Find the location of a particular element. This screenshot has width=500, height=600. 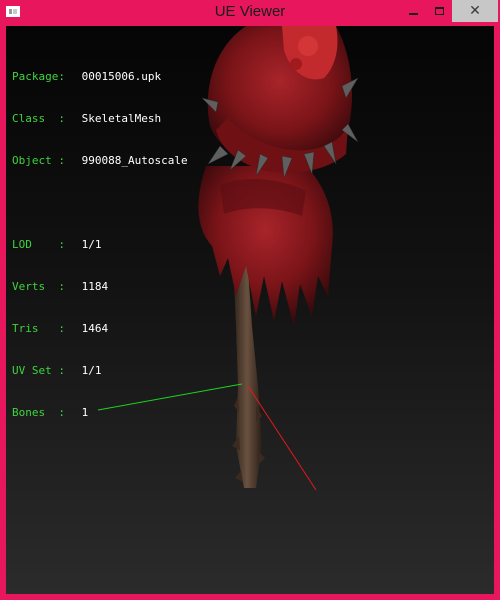

maximize-button is located at coordinates (439, 11).